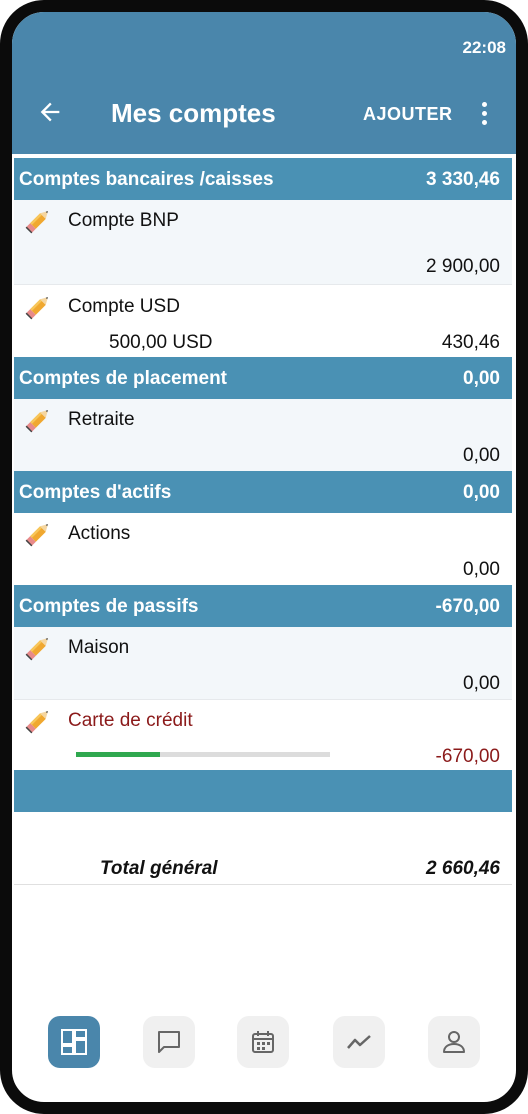  Describe the element at coordinates (123, 378) in the screenshot. I see `section-label: Comptes de placement` at that location.